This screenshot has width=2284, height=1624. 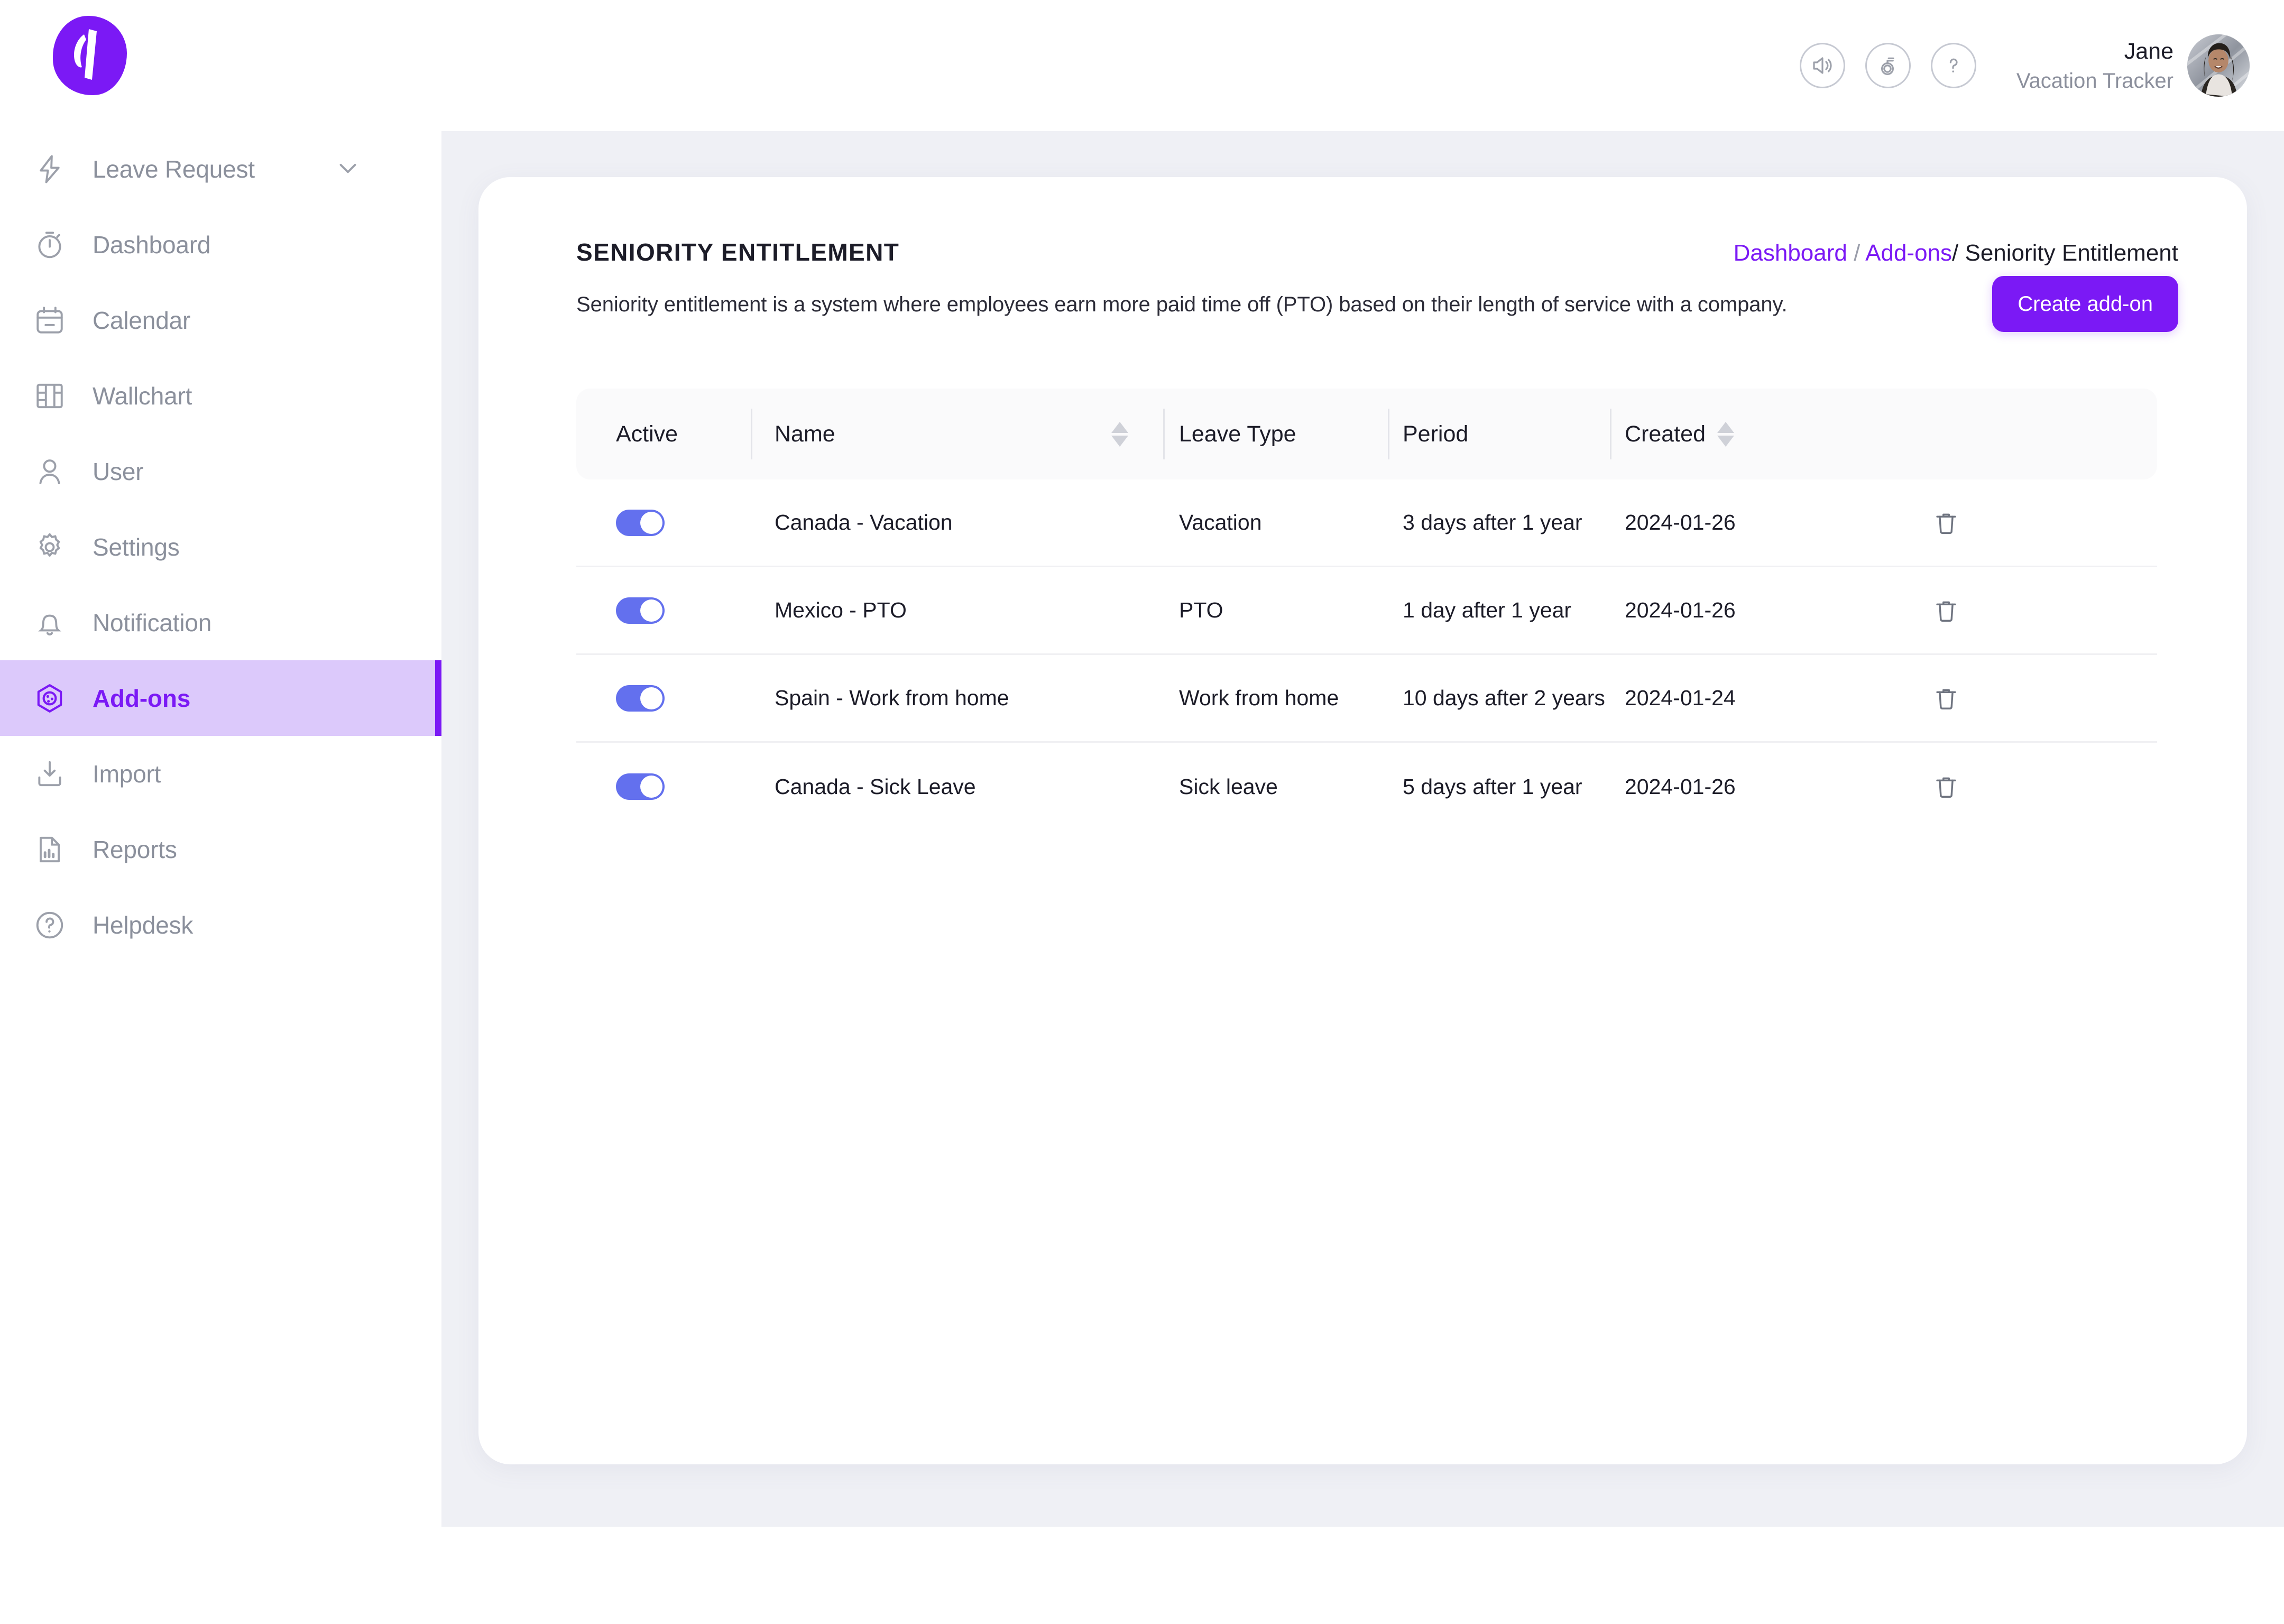 I want to click on sidebar-item-label: Settings, so click(x=136, y=547).